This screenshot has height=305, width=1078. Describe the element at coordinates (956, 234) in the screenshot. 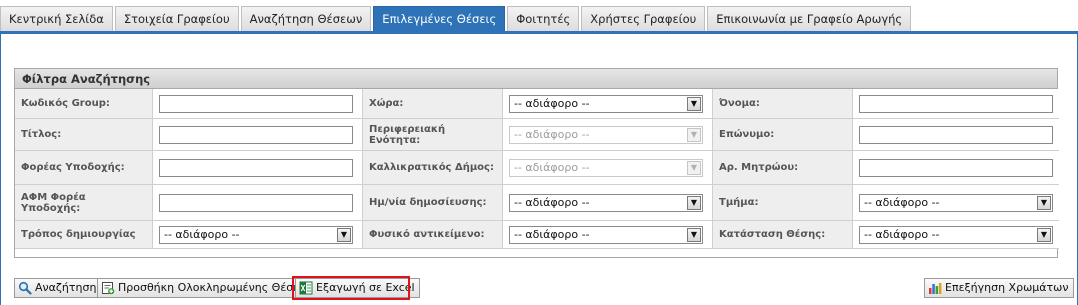

I see `position-status-select: -- αδιάφορο -- ▼` at that location.